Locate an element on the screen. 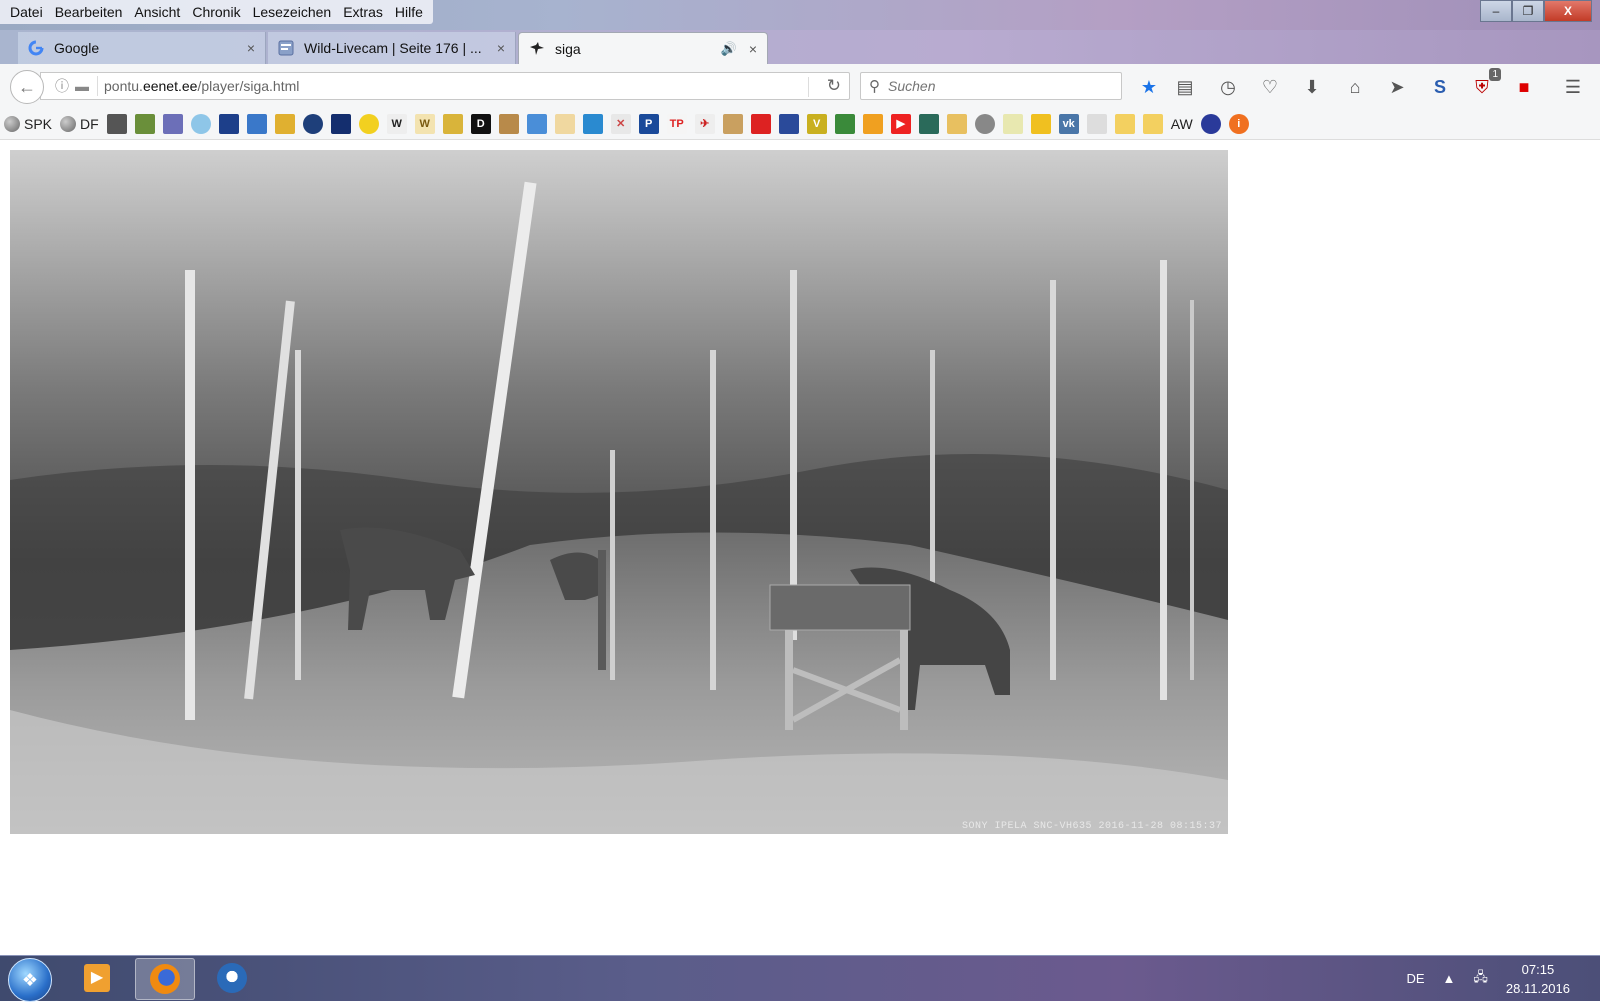  reload-icon: ↻ is located at coordinates (834, 86).